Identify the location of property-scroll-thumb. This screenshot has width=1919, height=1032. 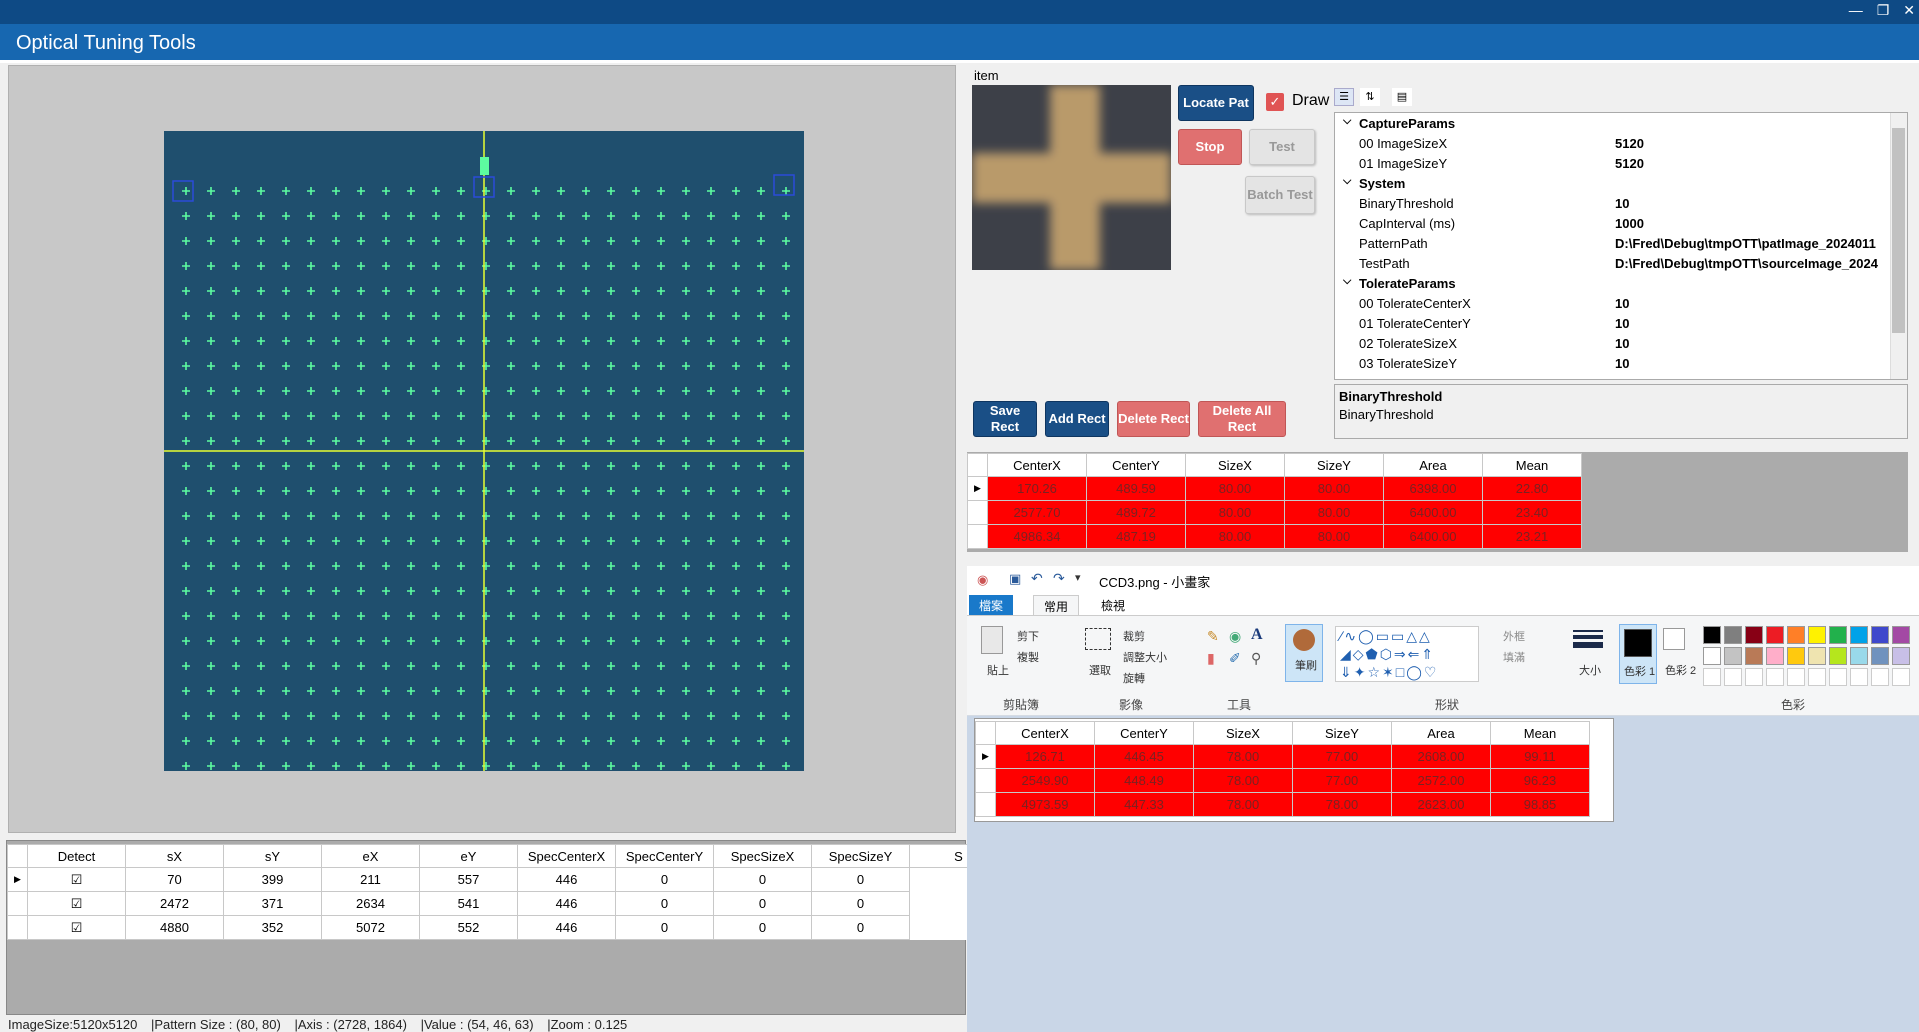
(1898, 230).